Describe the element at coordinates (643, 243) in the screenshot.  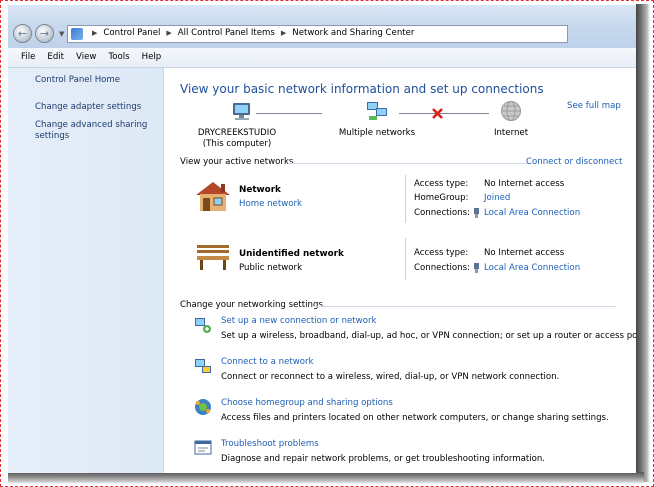
I see `window-shadow-right` at that location.